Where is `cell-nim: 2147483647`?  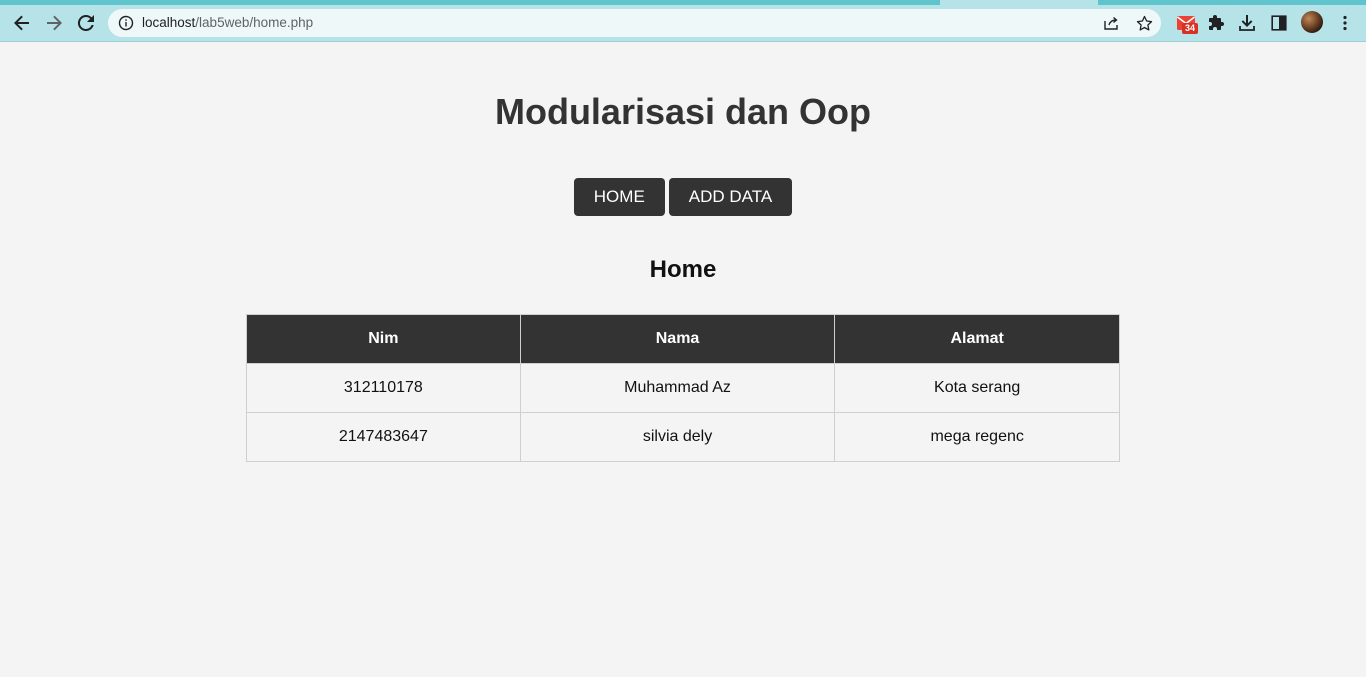
cell-nim: 2147483647 is located at coordinates (383, 437).